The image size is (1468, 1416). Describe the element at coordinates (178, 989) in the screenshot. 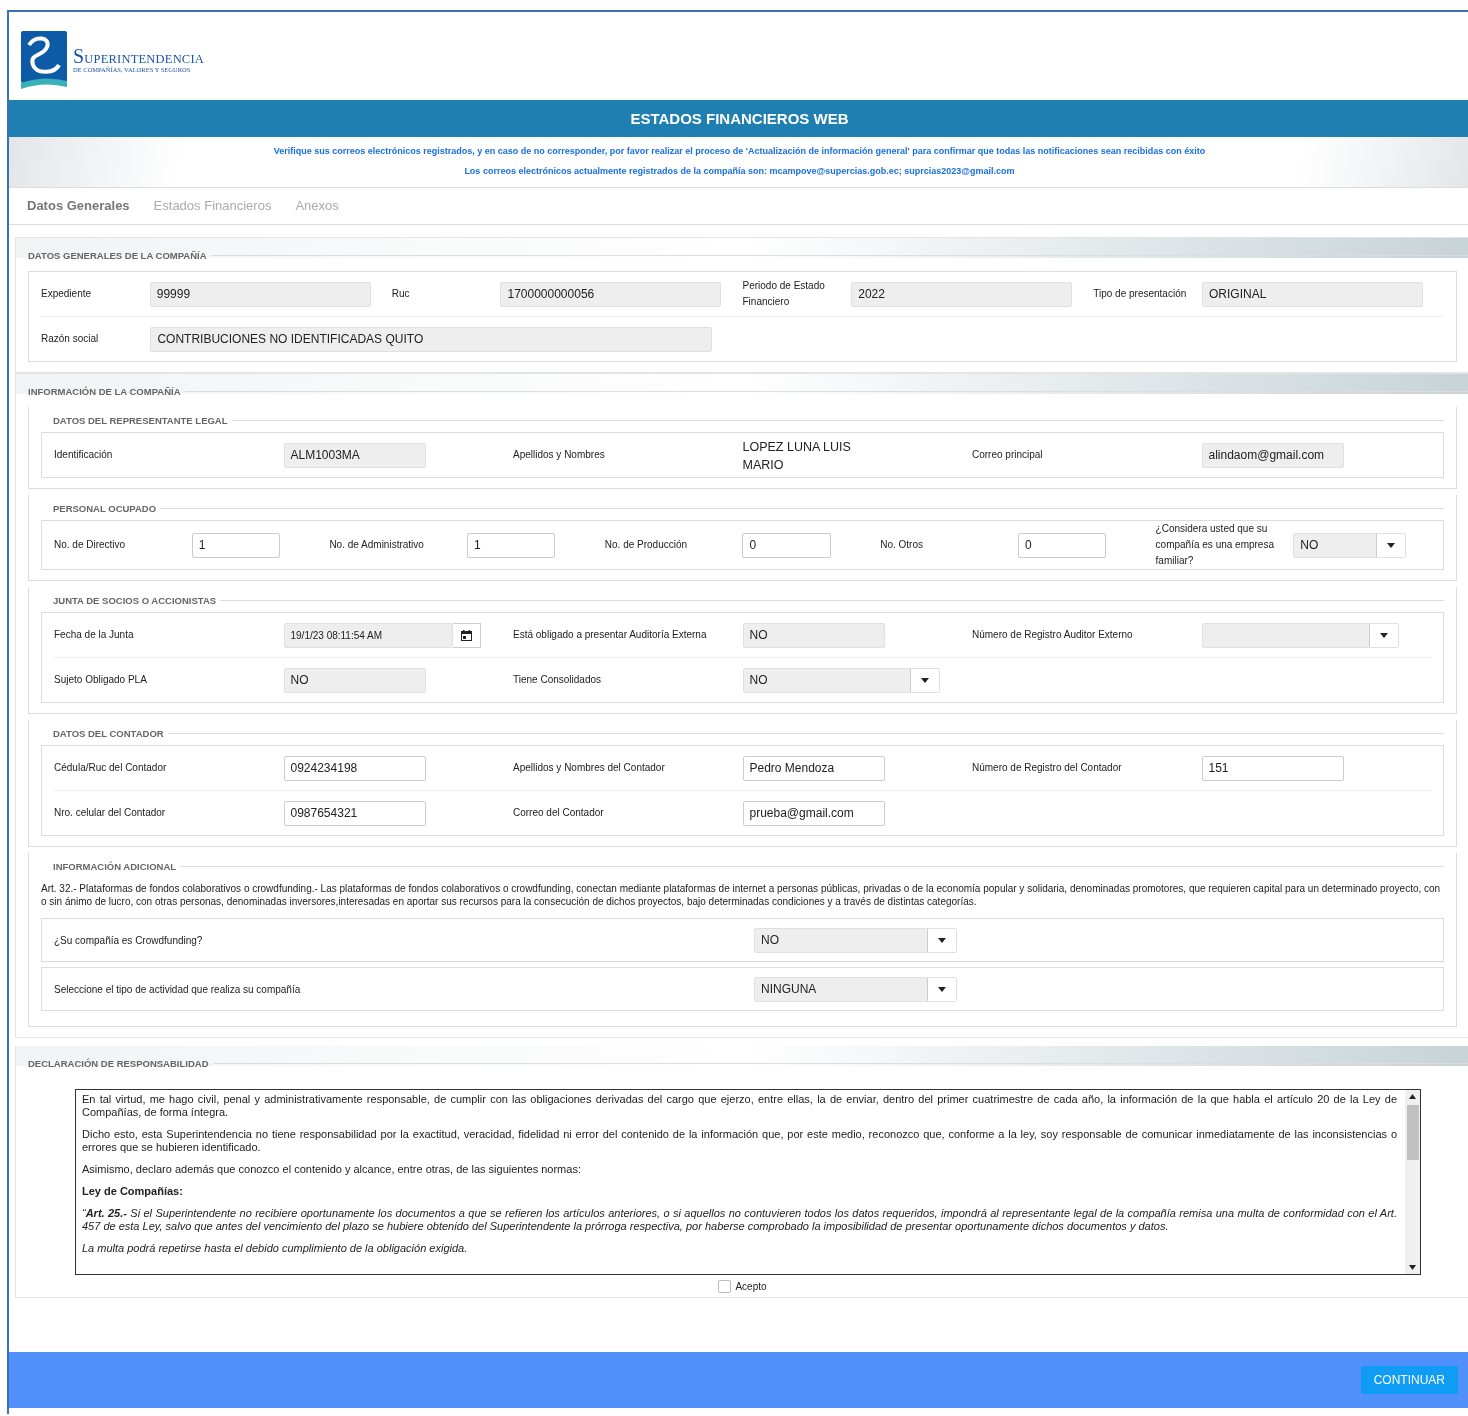

I see `field-label: Seleccione el tipo de actividad que realiza su compañía` at that location.